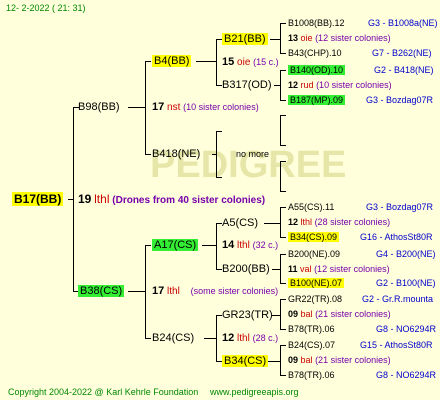 This screenshot has height=400, width=440. What do you see at coordinates (311, 345) in the screenshot?
I see `gen5-node: B24(CS).07` at bounding box center [311, 345].